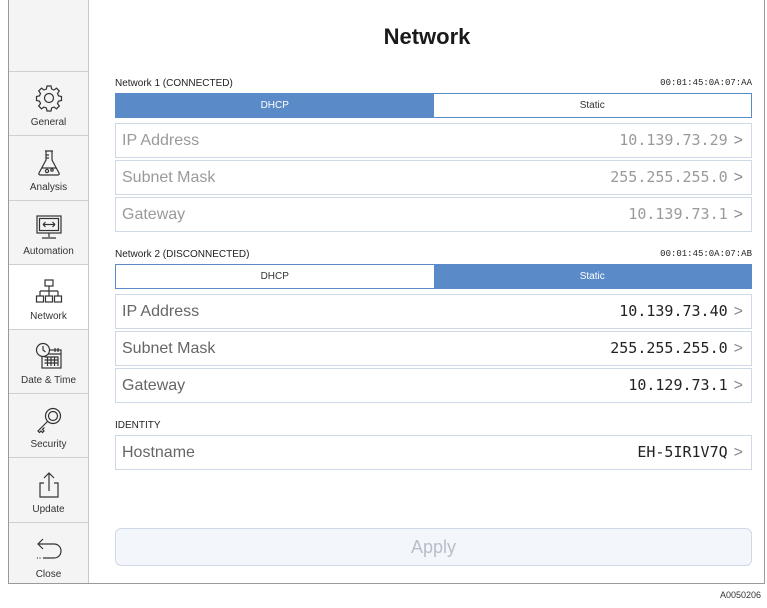  Describe the element at coordinates (433, 547) in the screenshot. I see `apply-button: Apply` at that location.